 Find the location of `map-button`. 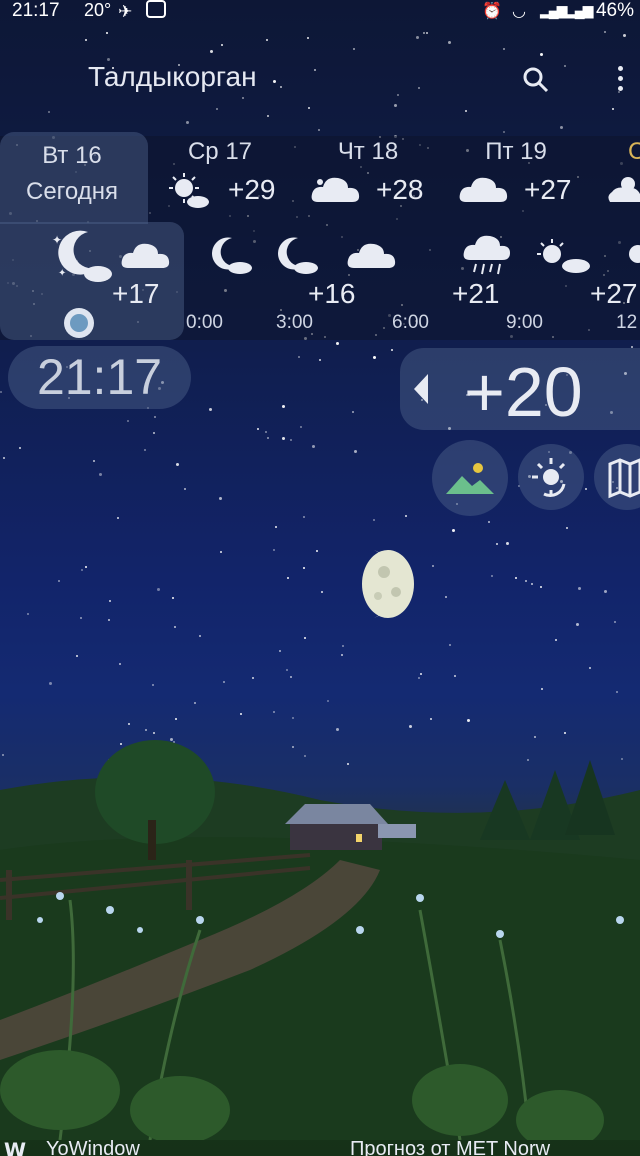

map-button is located at coordinates (617, 477).